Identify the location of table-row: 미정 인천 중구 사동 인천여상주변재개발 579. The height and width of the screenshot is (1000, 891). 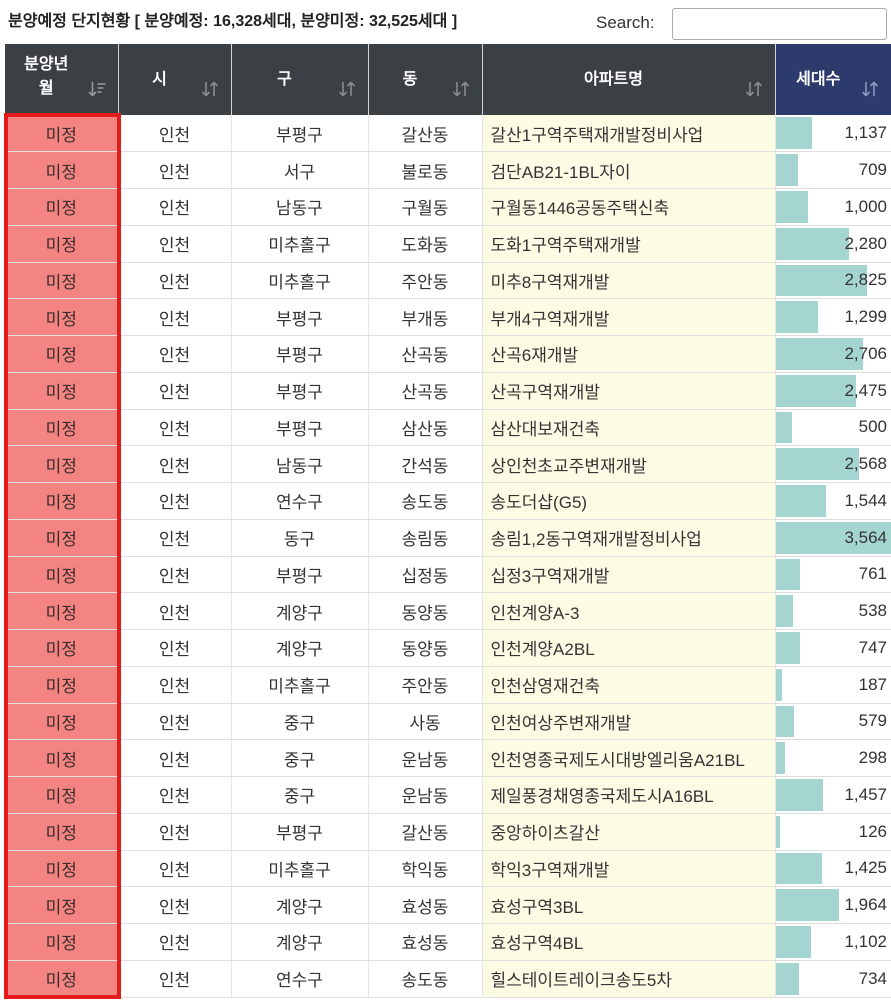
(448, 722).